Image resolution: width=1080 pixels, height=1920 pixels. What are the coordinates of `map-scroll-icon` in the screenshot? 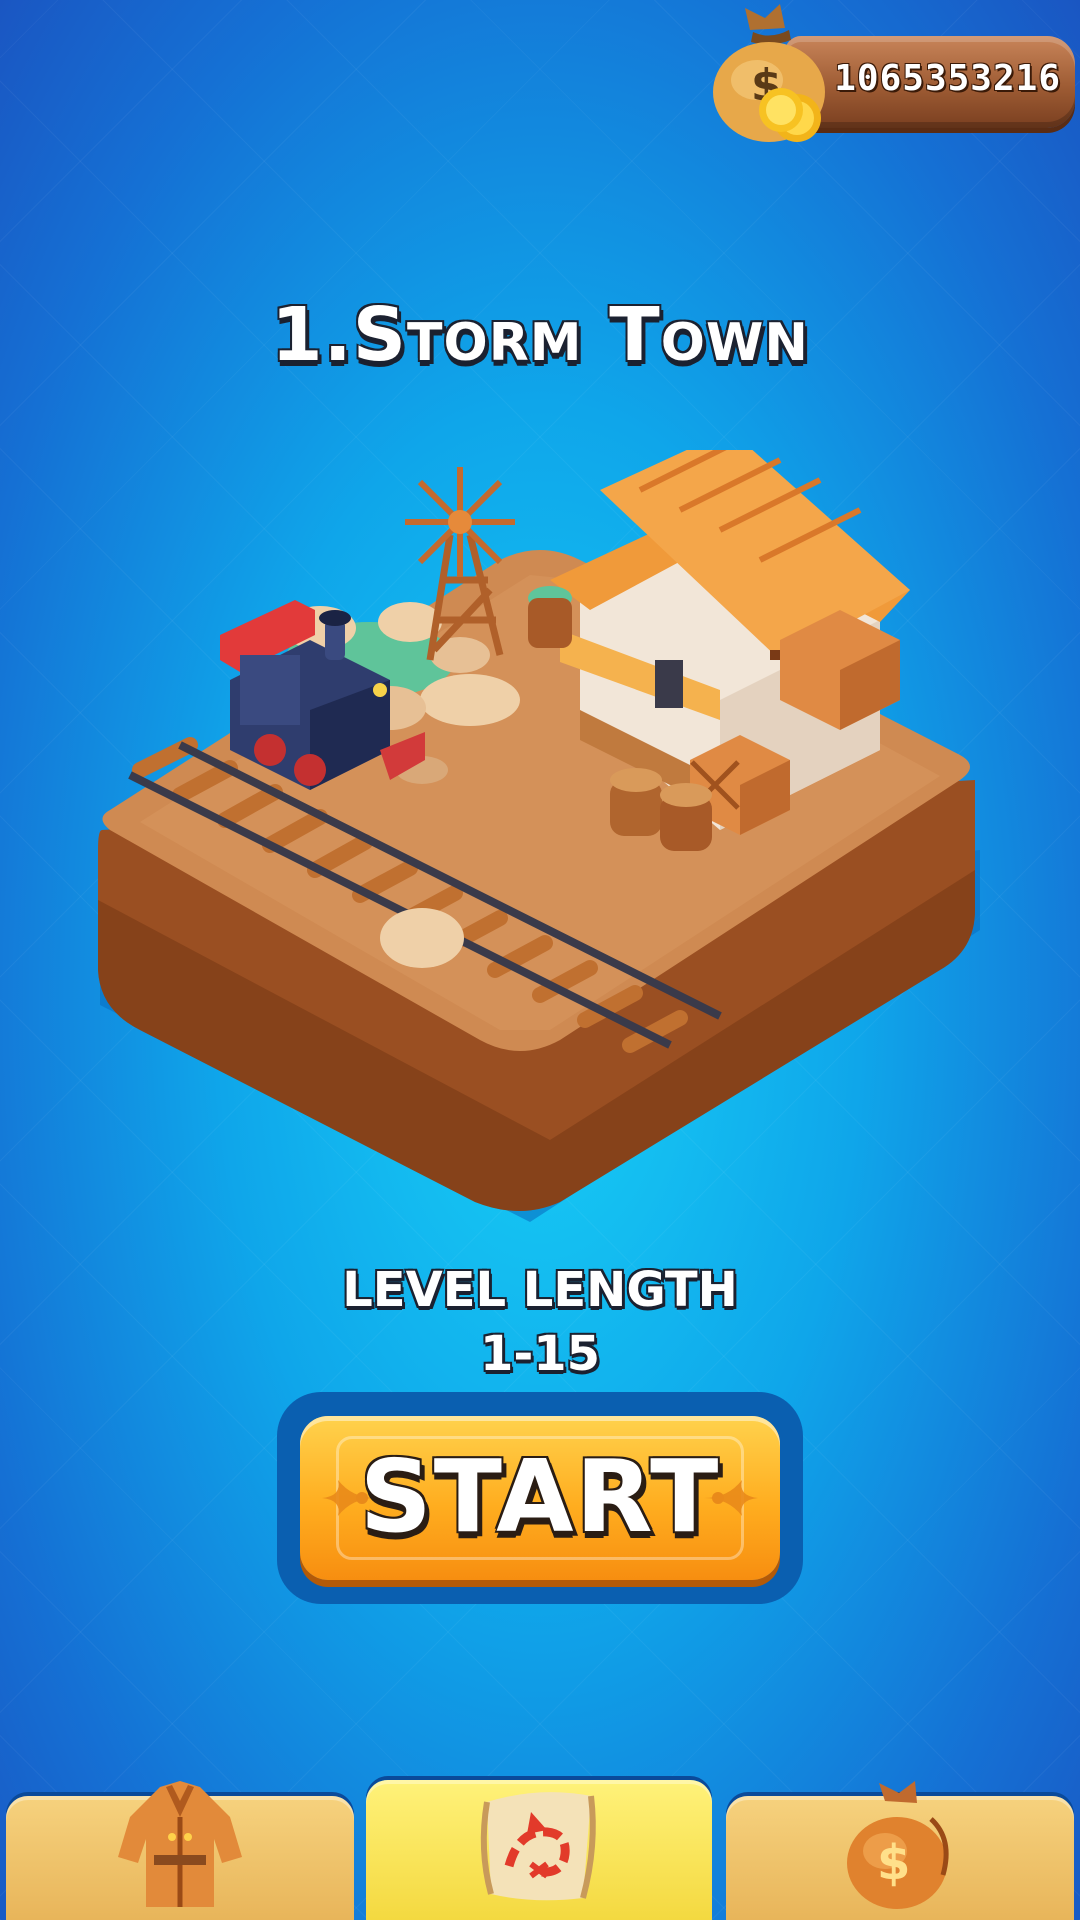 It's located at (538, 1846).